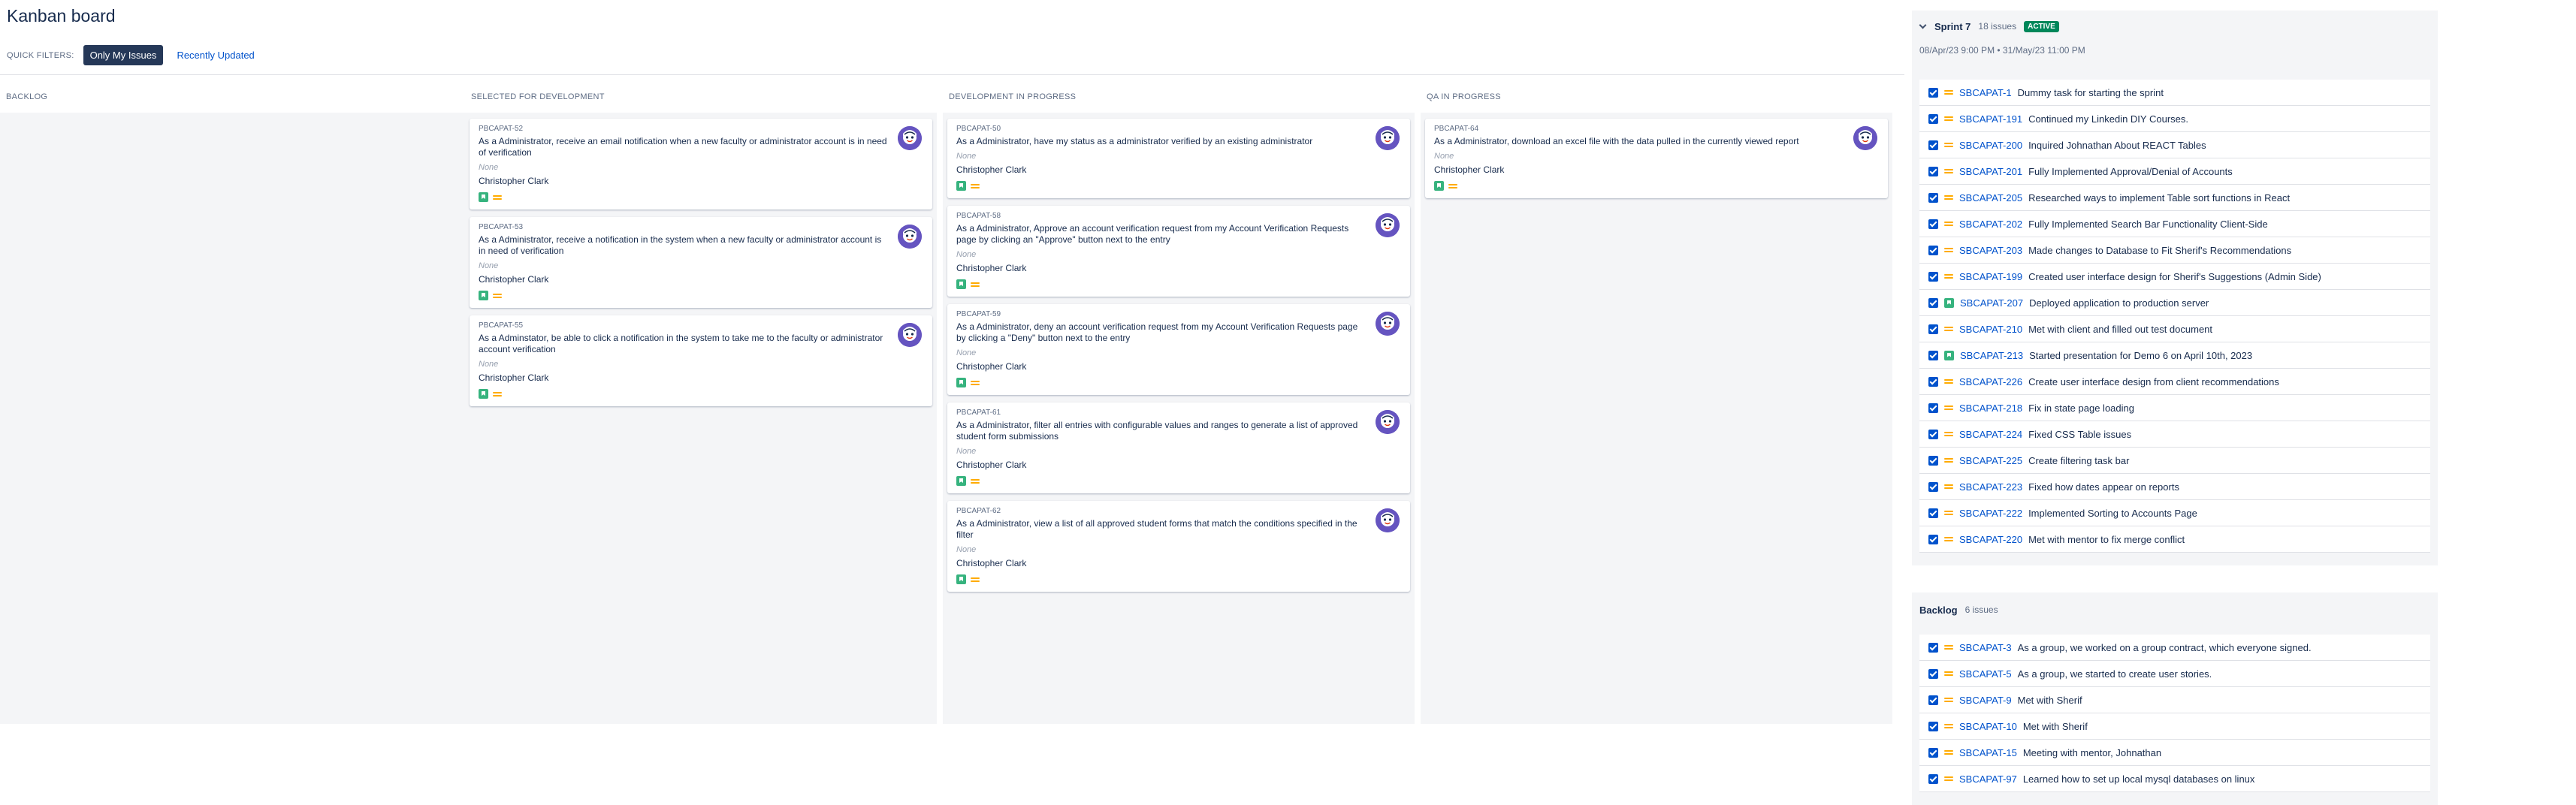 Image resolution: width=2576 pixels, height=805 pixels. Describe the element at coordinates (1985, 700) in the screenshot. I see `issue-key-link: SBCAPAT-9` at that location.